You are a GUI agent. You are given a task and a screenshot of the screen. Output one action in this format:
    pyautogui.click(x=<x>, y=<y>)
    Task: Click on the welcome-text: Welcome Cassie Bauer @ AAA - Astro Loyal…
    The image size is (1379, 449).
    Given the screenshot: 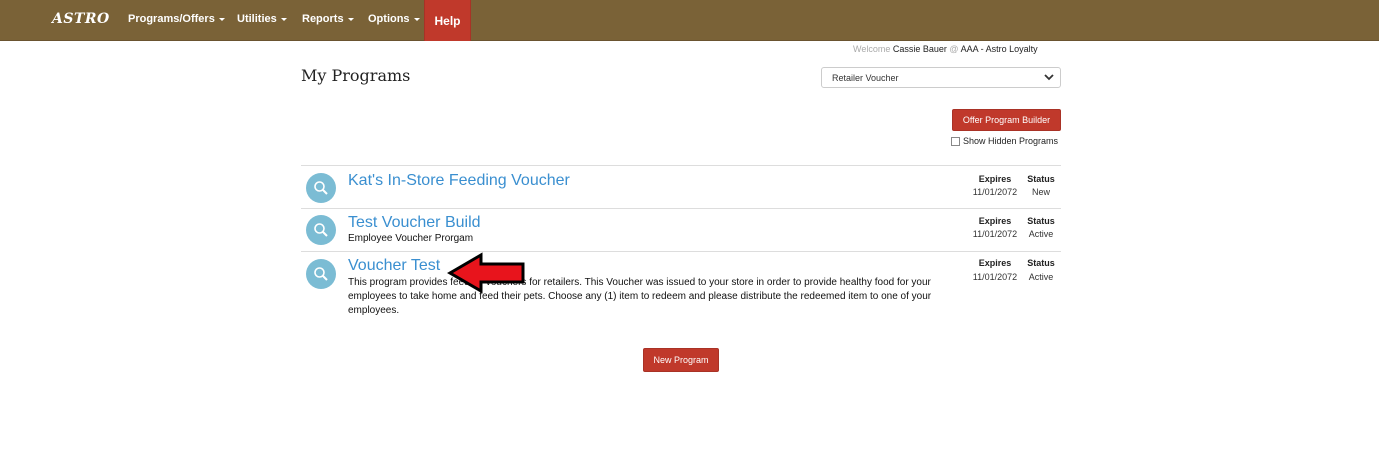 What is the action you would take?
    pyautogui.click(x=945, y=49)
    